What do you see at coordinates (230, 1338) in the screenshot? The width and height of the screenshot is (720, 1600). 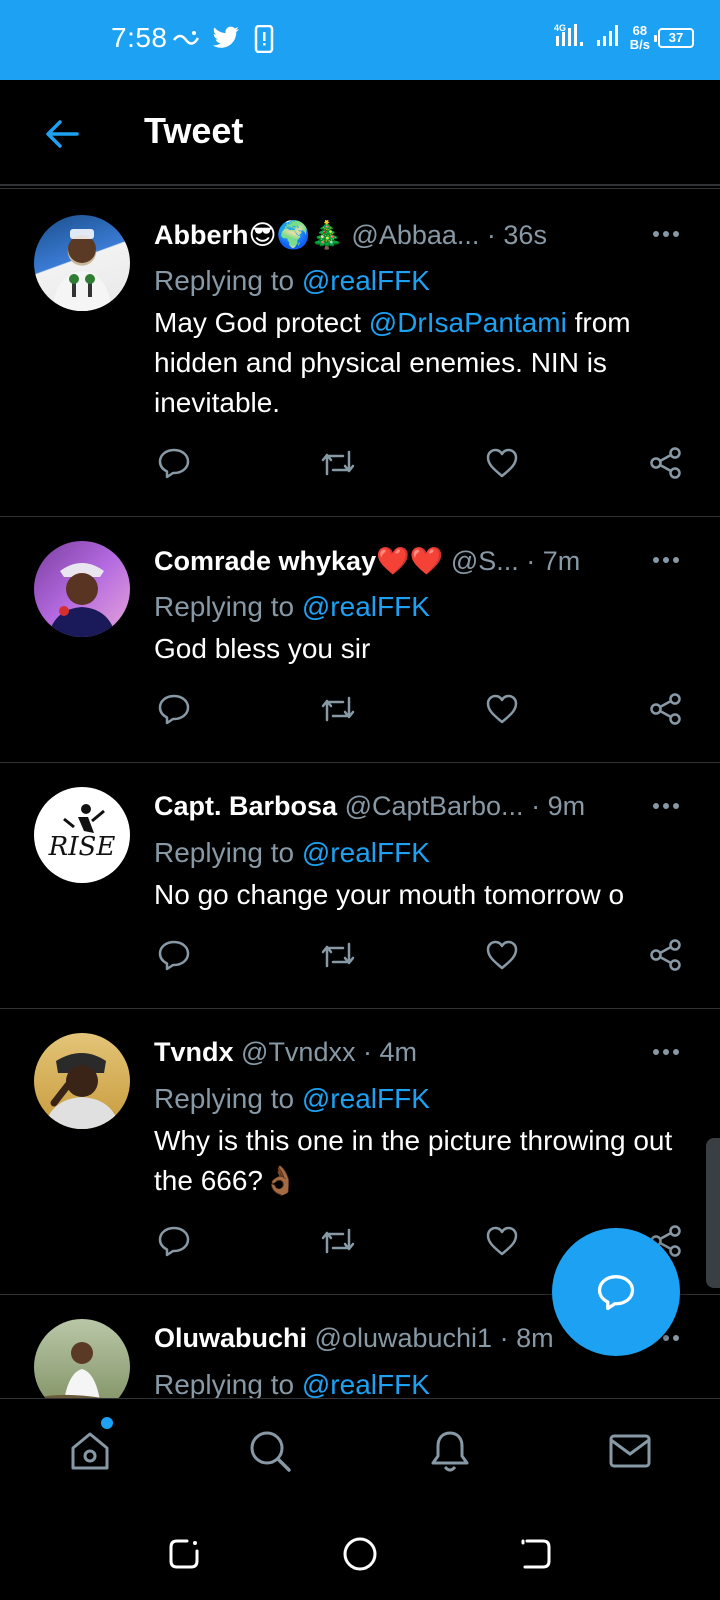 I see `display-name: Oluwabuchi` at bounding box center [230, 1338].